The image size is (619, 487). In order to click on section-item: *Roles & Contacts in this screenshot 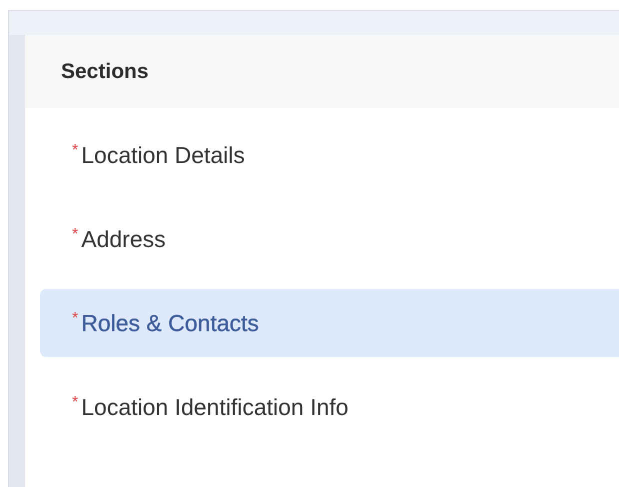, I will do `click(329, 323)`.